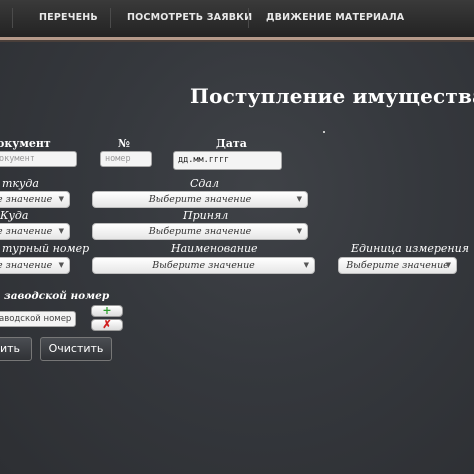 This screenshot has height=474, width=474. Describe the element at coordinates (214, 248) in the screenshot. I see `name-label: Наименование` at that location.